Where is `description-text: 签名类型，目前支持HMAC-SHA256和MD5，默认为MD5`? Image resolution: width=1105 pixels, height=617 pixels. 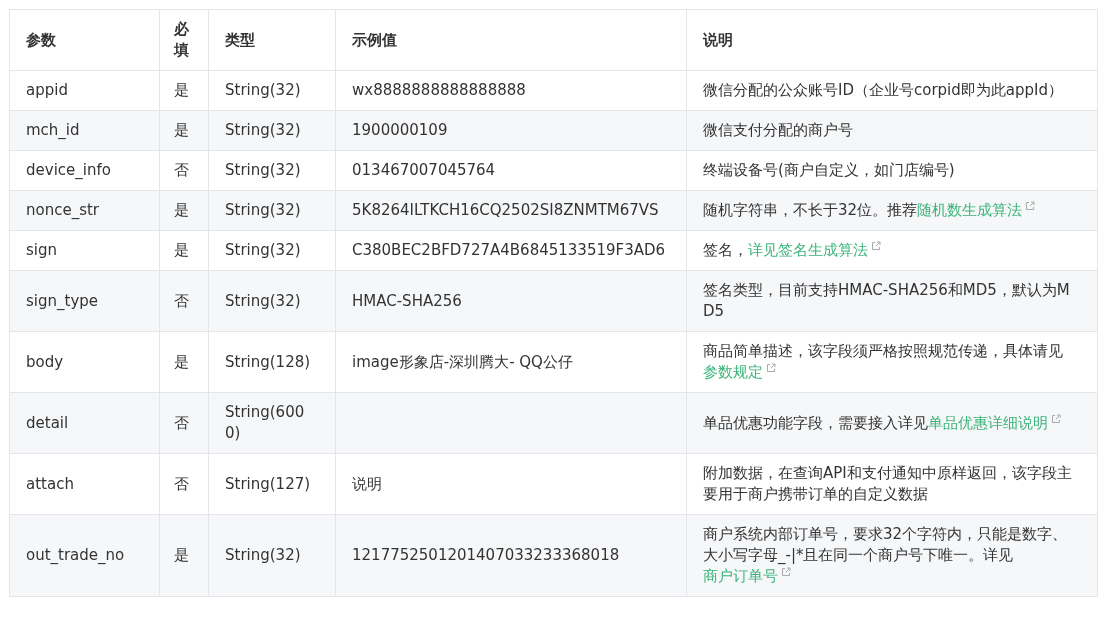 description-text: 签名类型，目前支持HMAC-SHA256和MD5，默认为MD5 is located at coordinates (886, 300).